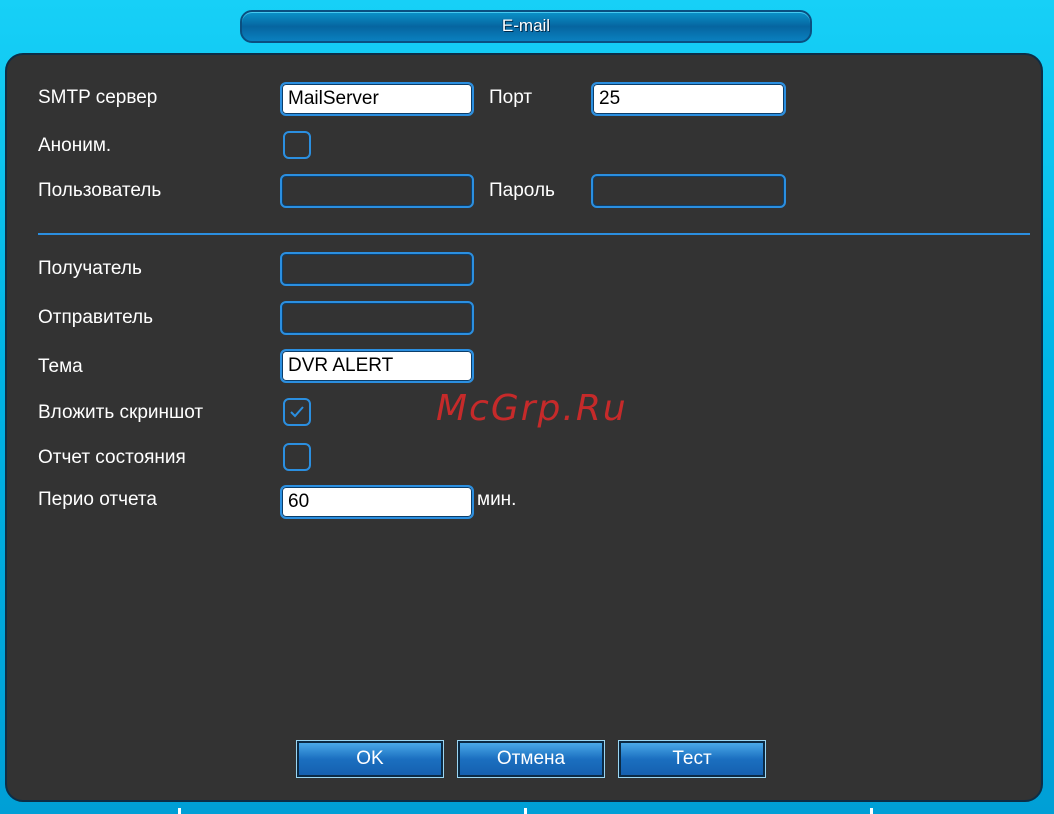  I want to click on window-title: E-mail, so click(526, 25).